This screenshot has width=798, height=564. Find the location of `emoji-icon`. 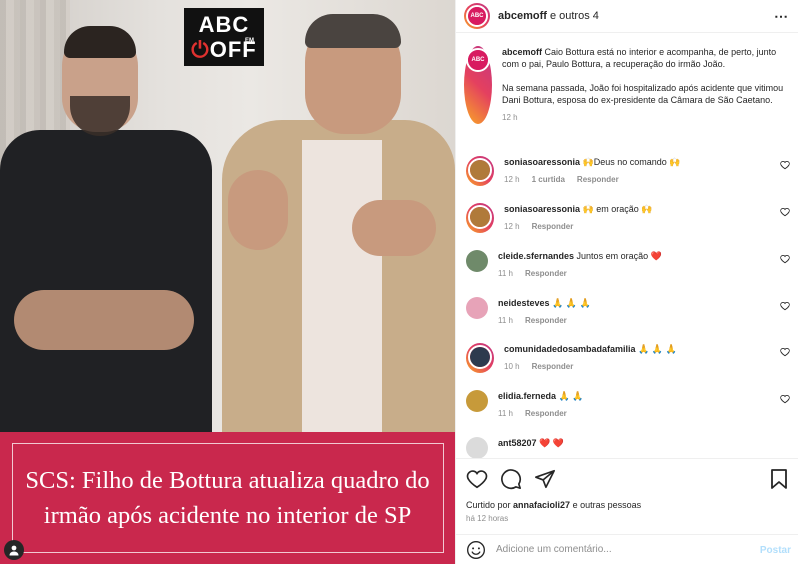

emoji-icon is located at coordinates (476, 550).